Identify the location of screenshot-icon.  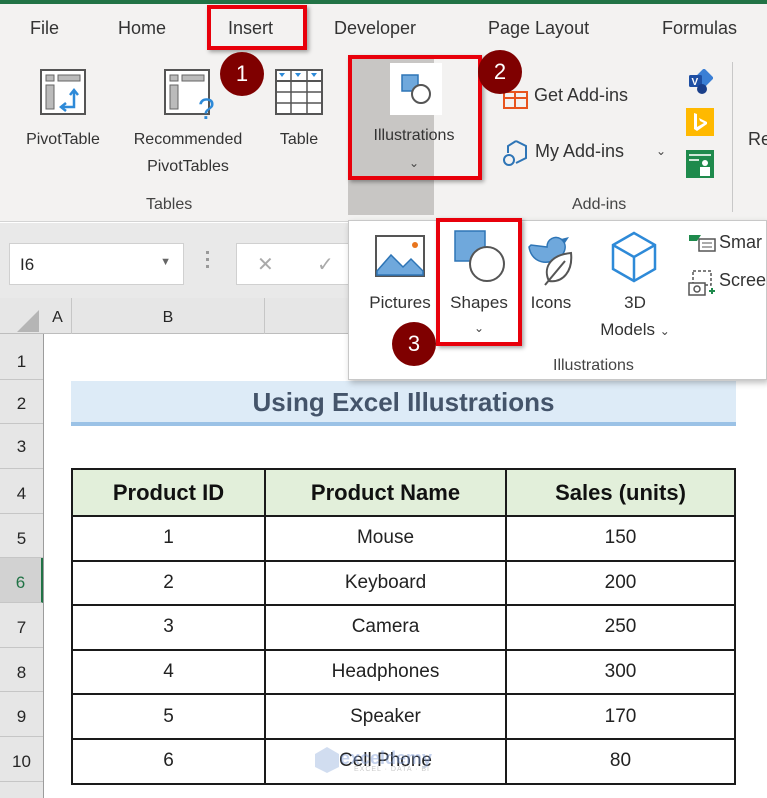
(701, 283).